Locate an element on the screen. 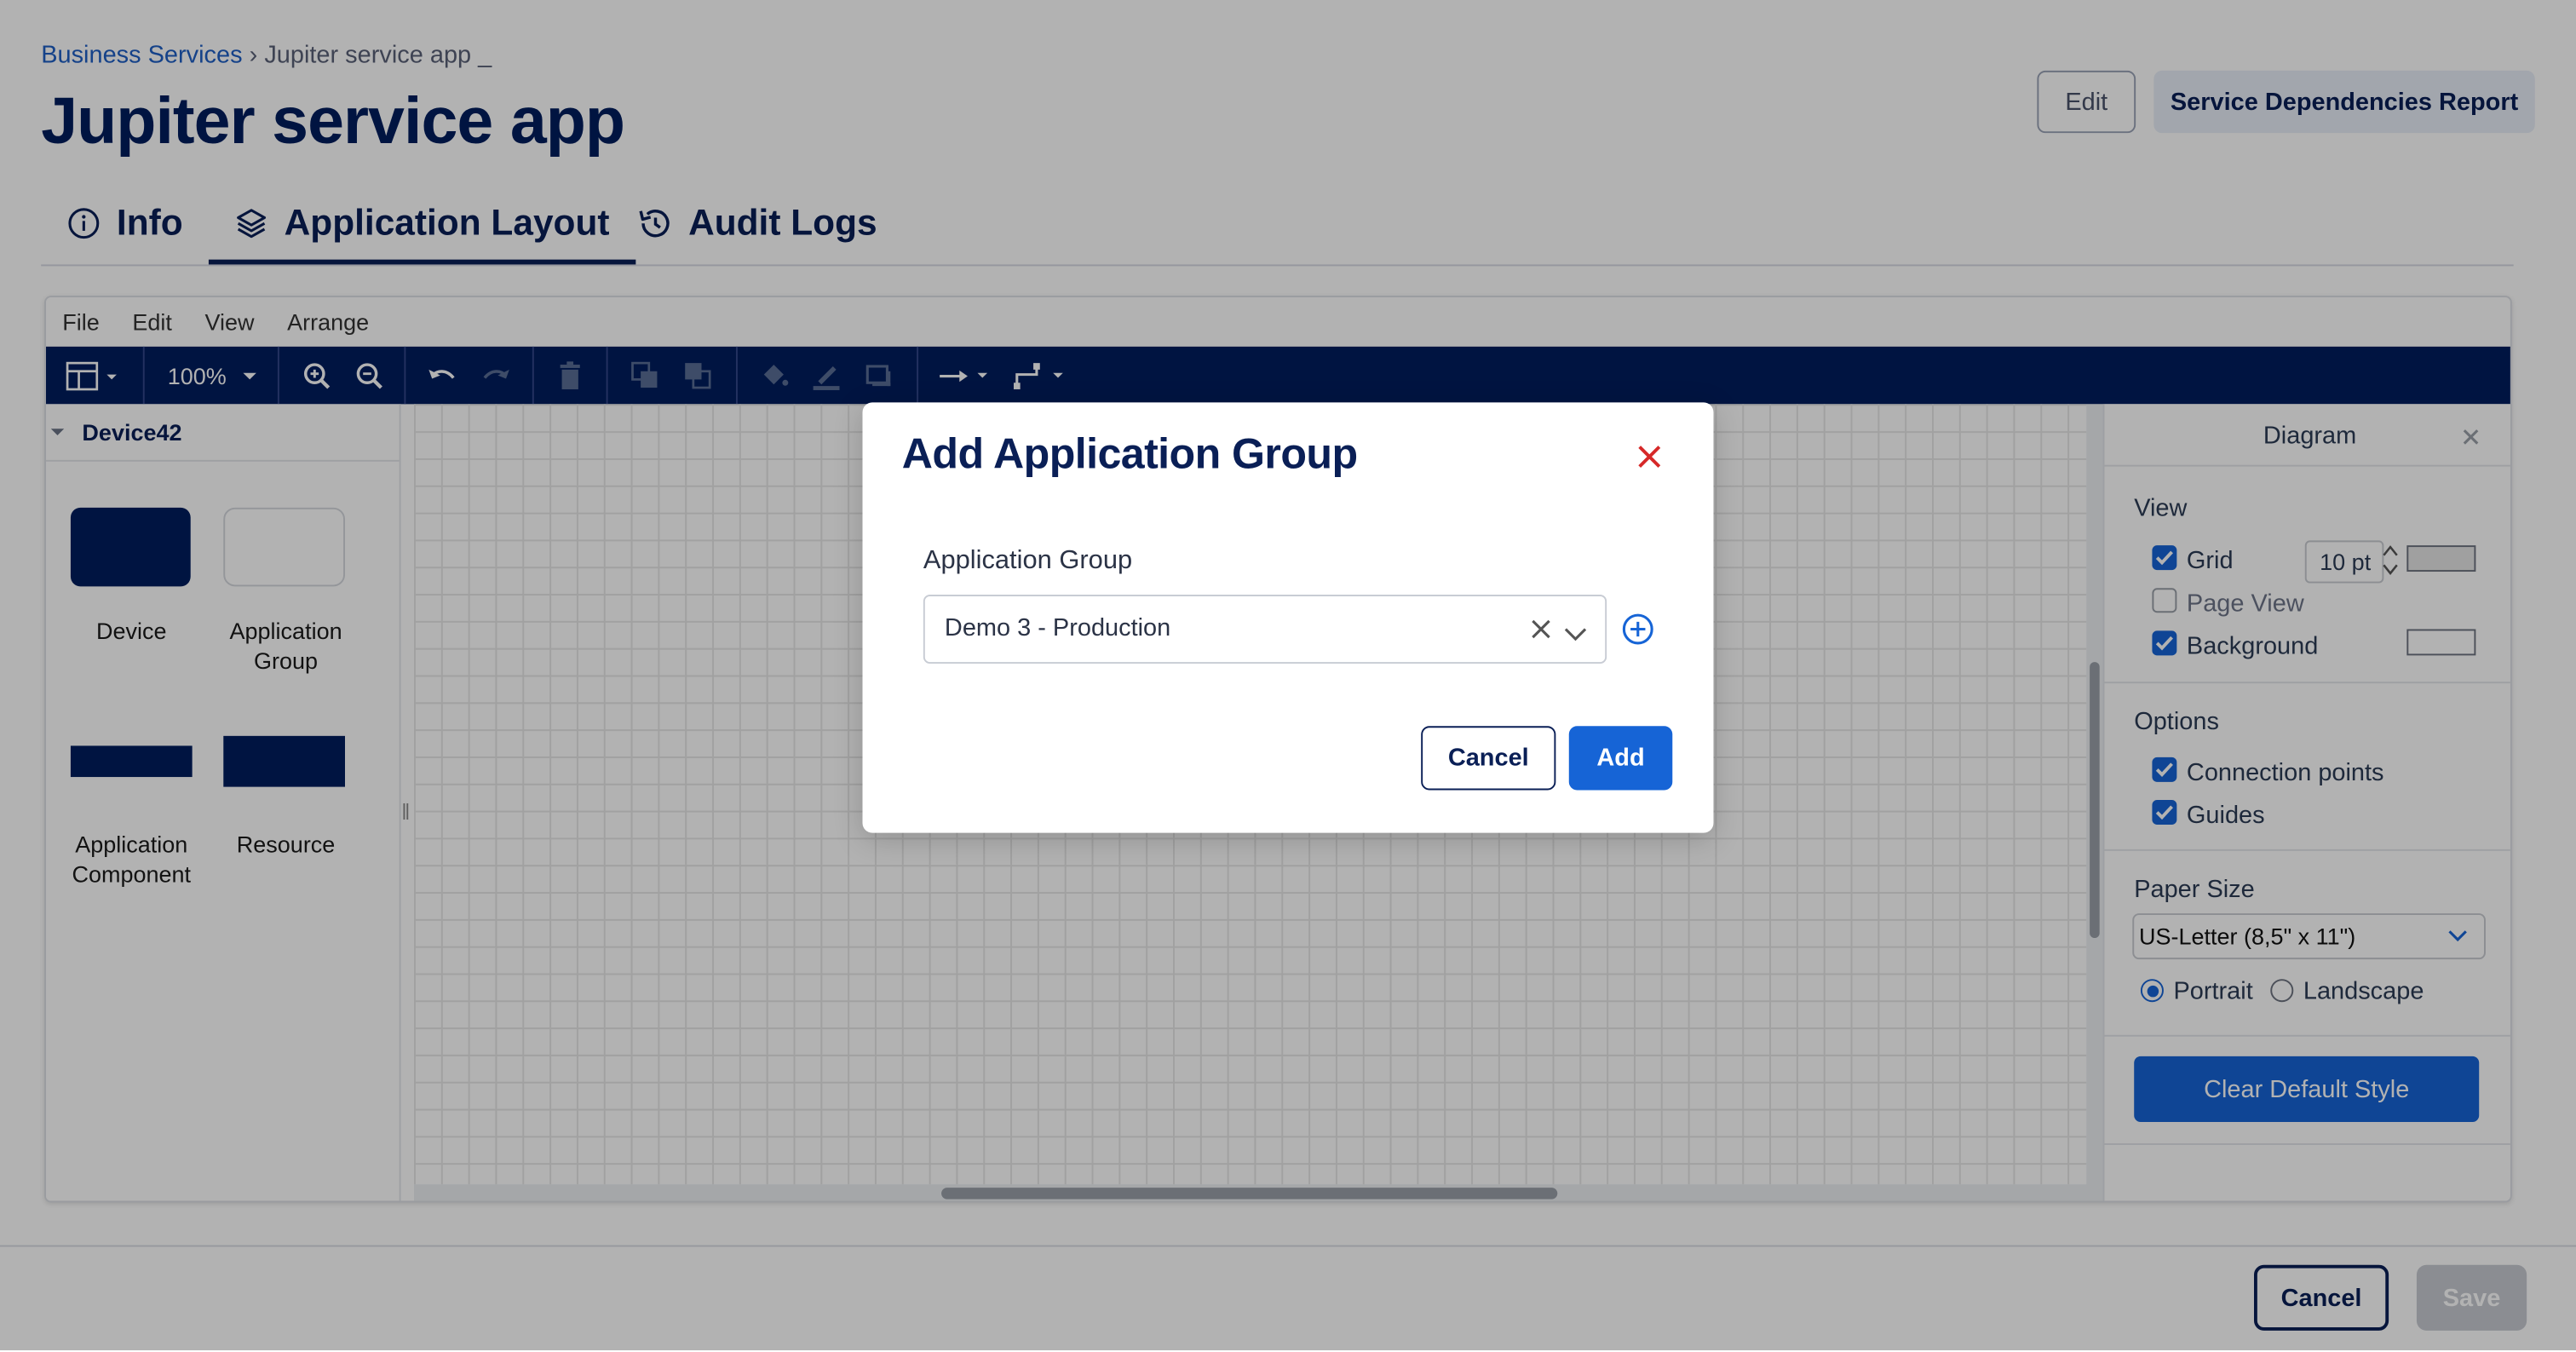  add-circle-icon is located at coordinates (1637, 629).